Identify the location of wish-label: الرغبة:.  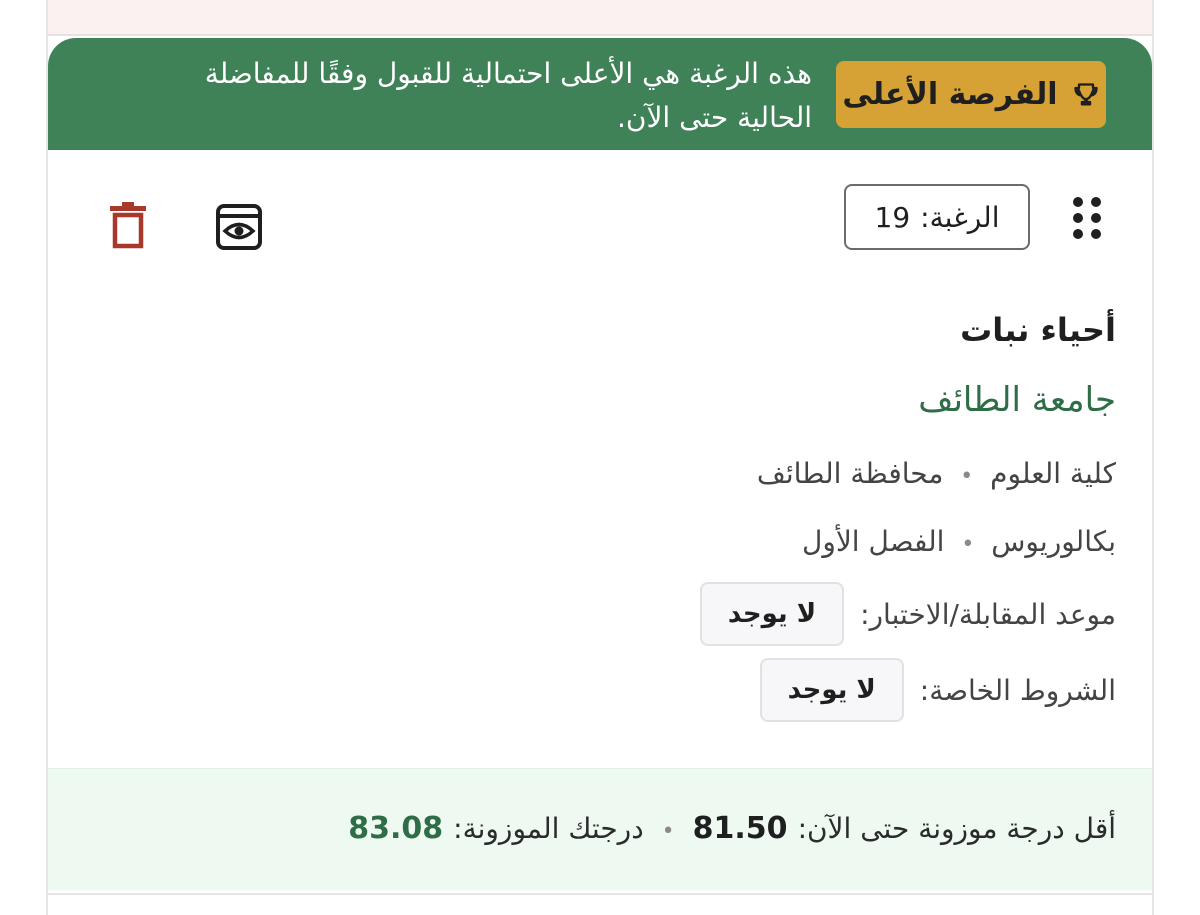
(960, 217).